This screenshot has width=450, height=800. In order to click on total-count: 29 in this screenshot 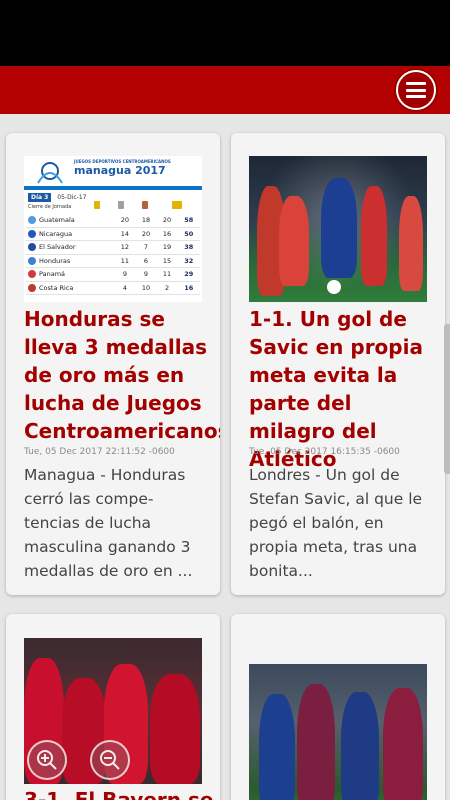, I will do `click(188, 274)`.